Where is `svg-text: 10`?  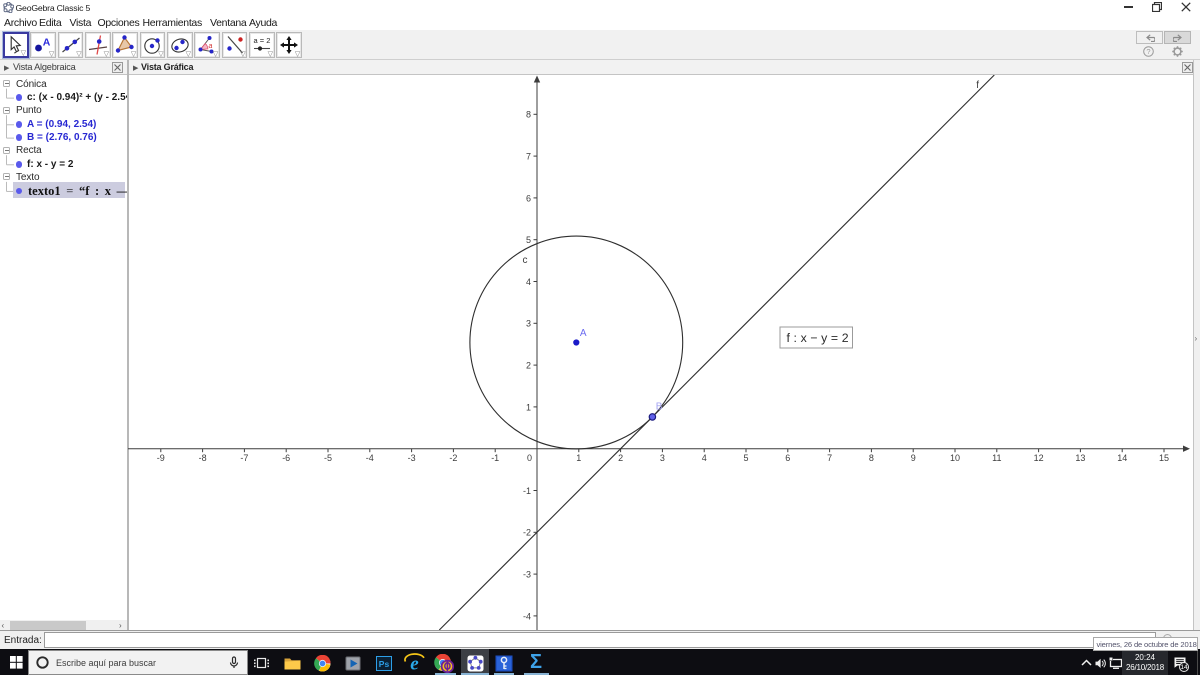 svg-text: 10 is located at coordinates (955, 458).